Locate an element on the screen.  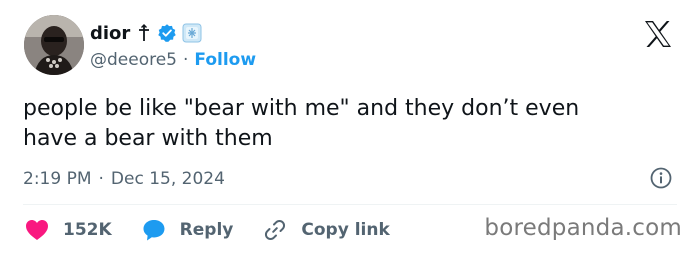
like-button: 152K is located at coordinates (68, 230).